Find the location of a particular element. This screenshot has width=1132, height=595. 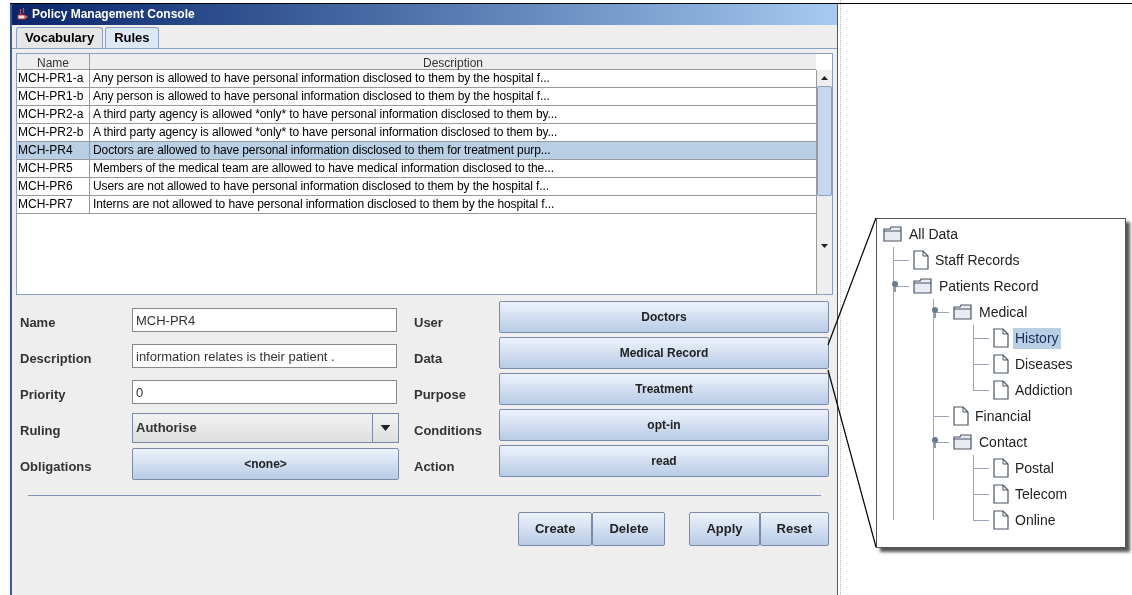

table-cell: MCH-PR6 is located at coordinates (53, 186).